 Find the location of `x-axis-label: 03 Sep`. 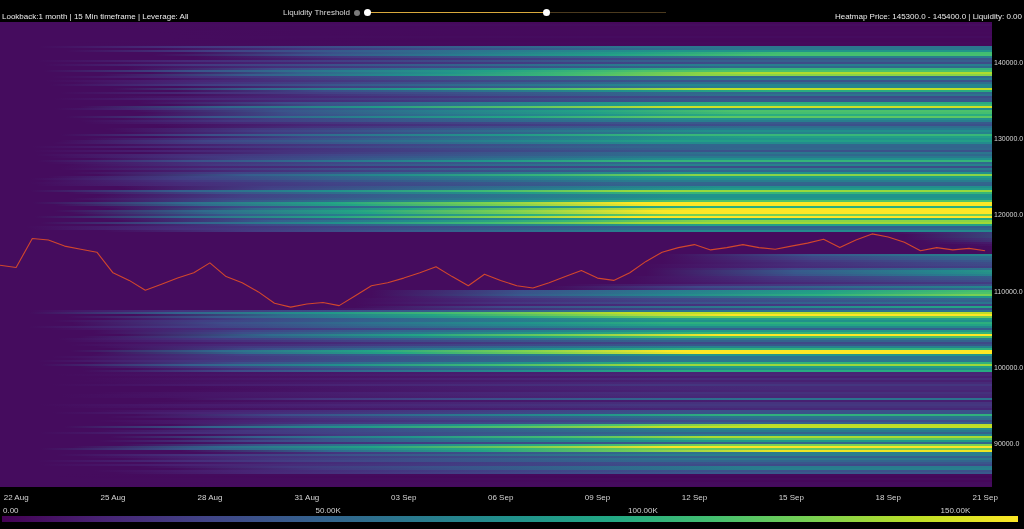

x-axis-label: 03 Sep is located at coordinates (404, 497).